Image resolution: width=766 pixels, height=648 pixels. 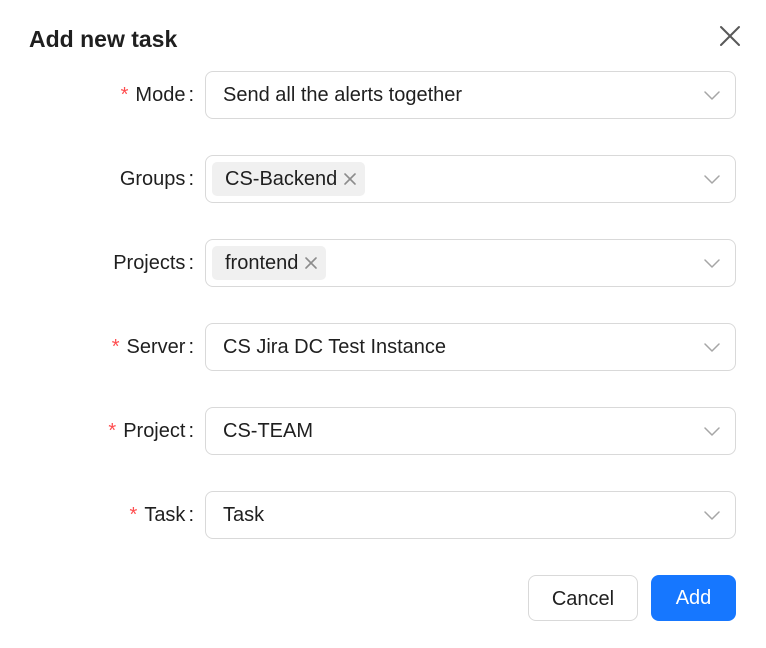 I want to click on task-select-value: Task, so click(x=244, y=515).